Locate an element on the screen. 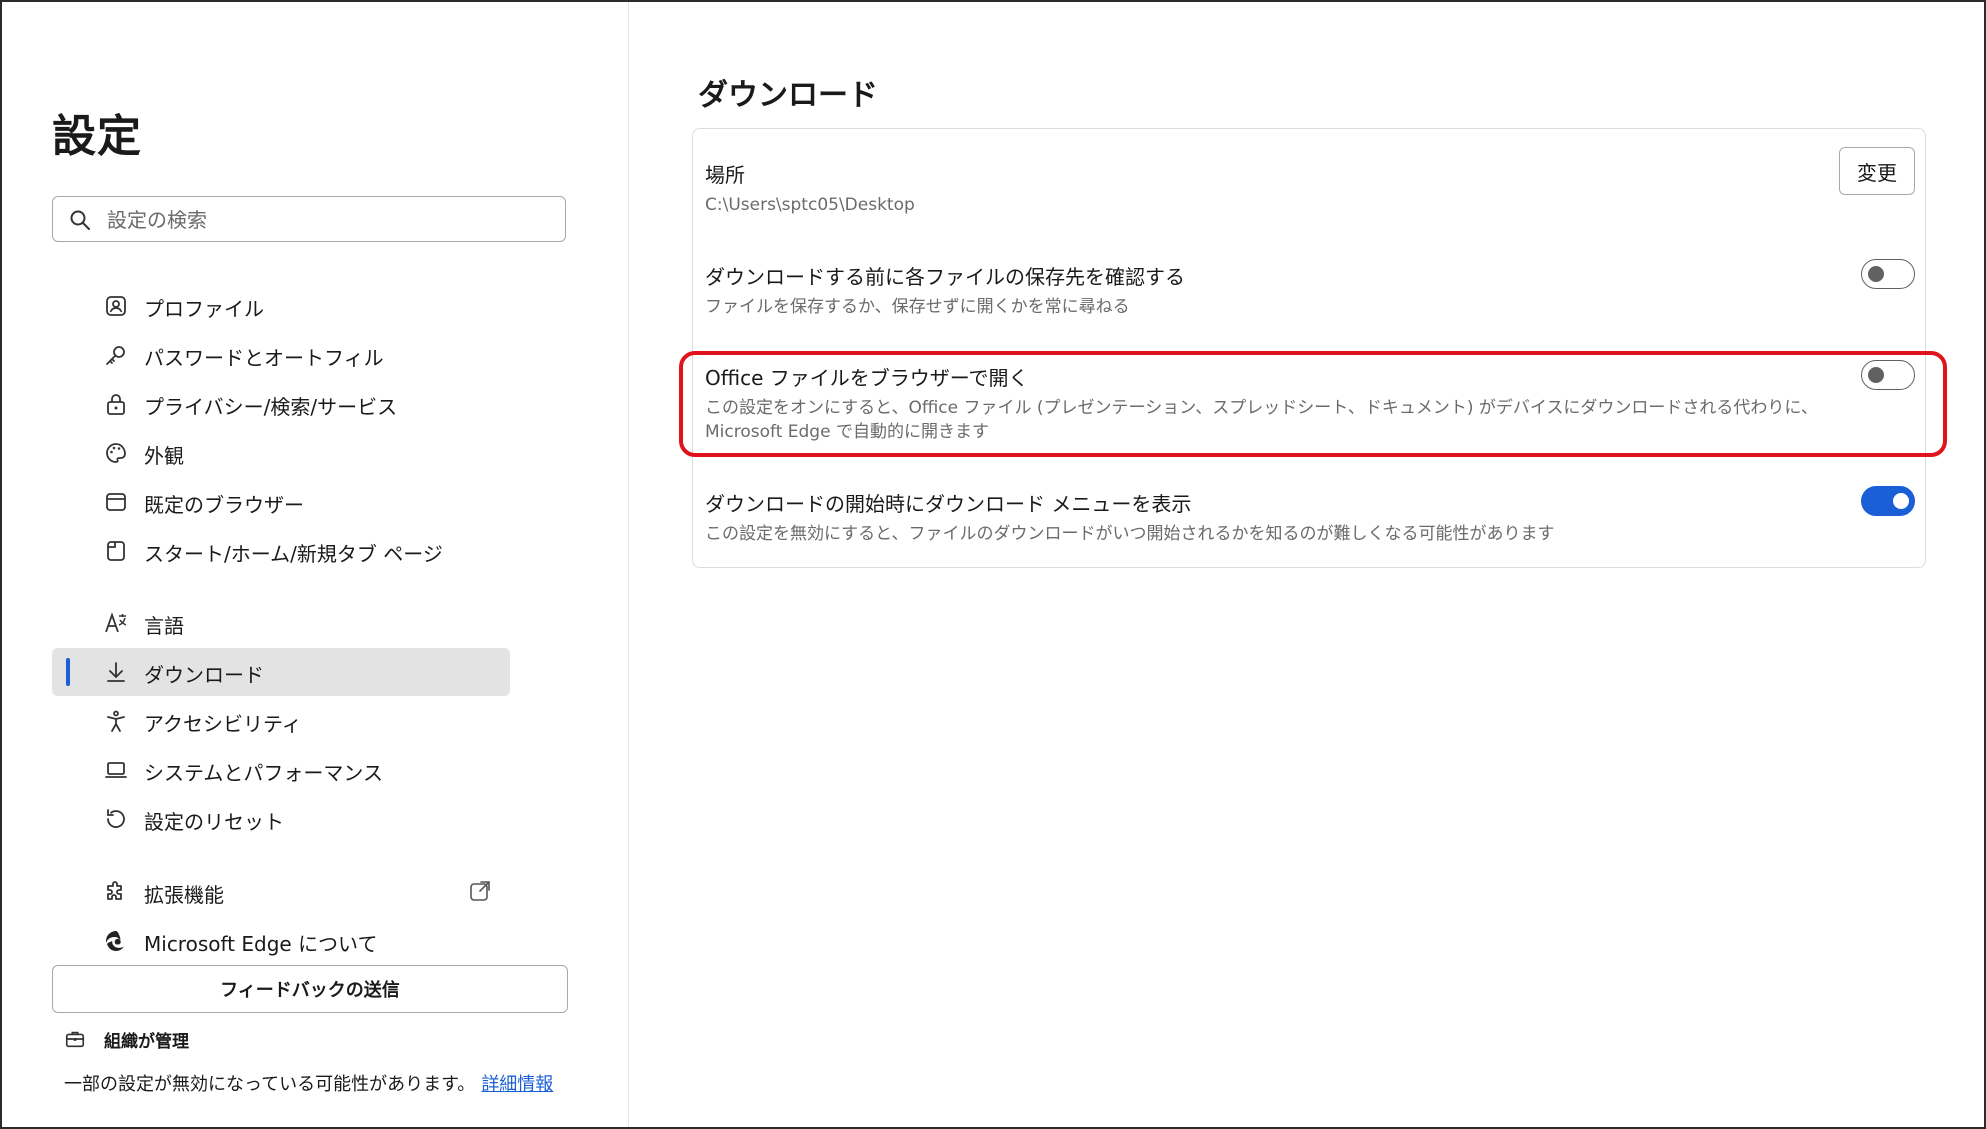 The height and width of the screenshot is (1129, 1986). sidebar-item-label: 外観 is located at coordinates (164, 456).